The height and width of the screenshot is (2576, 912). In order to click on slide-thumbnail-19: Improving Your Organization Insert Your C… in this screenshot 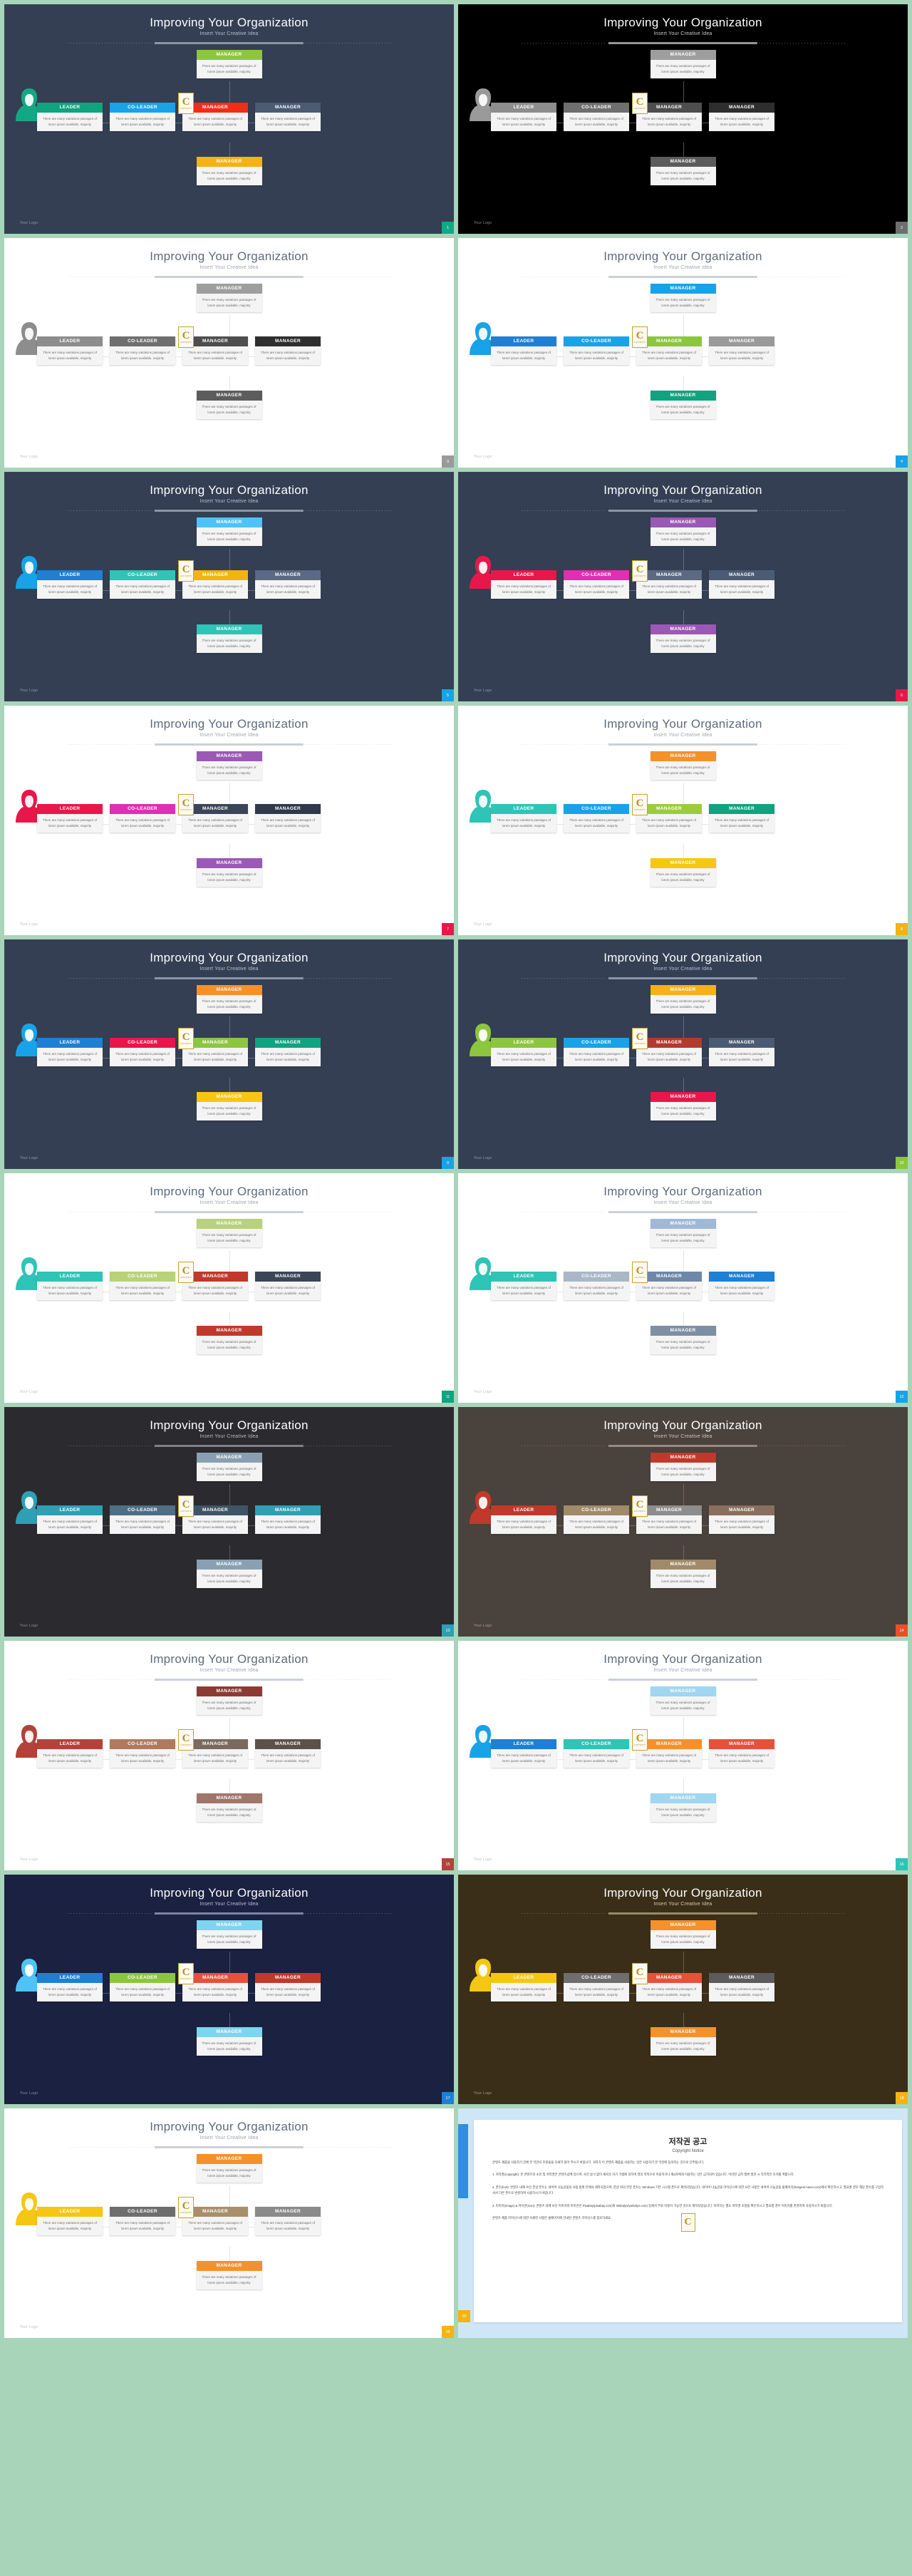, I will do `click(229, 2223)`.